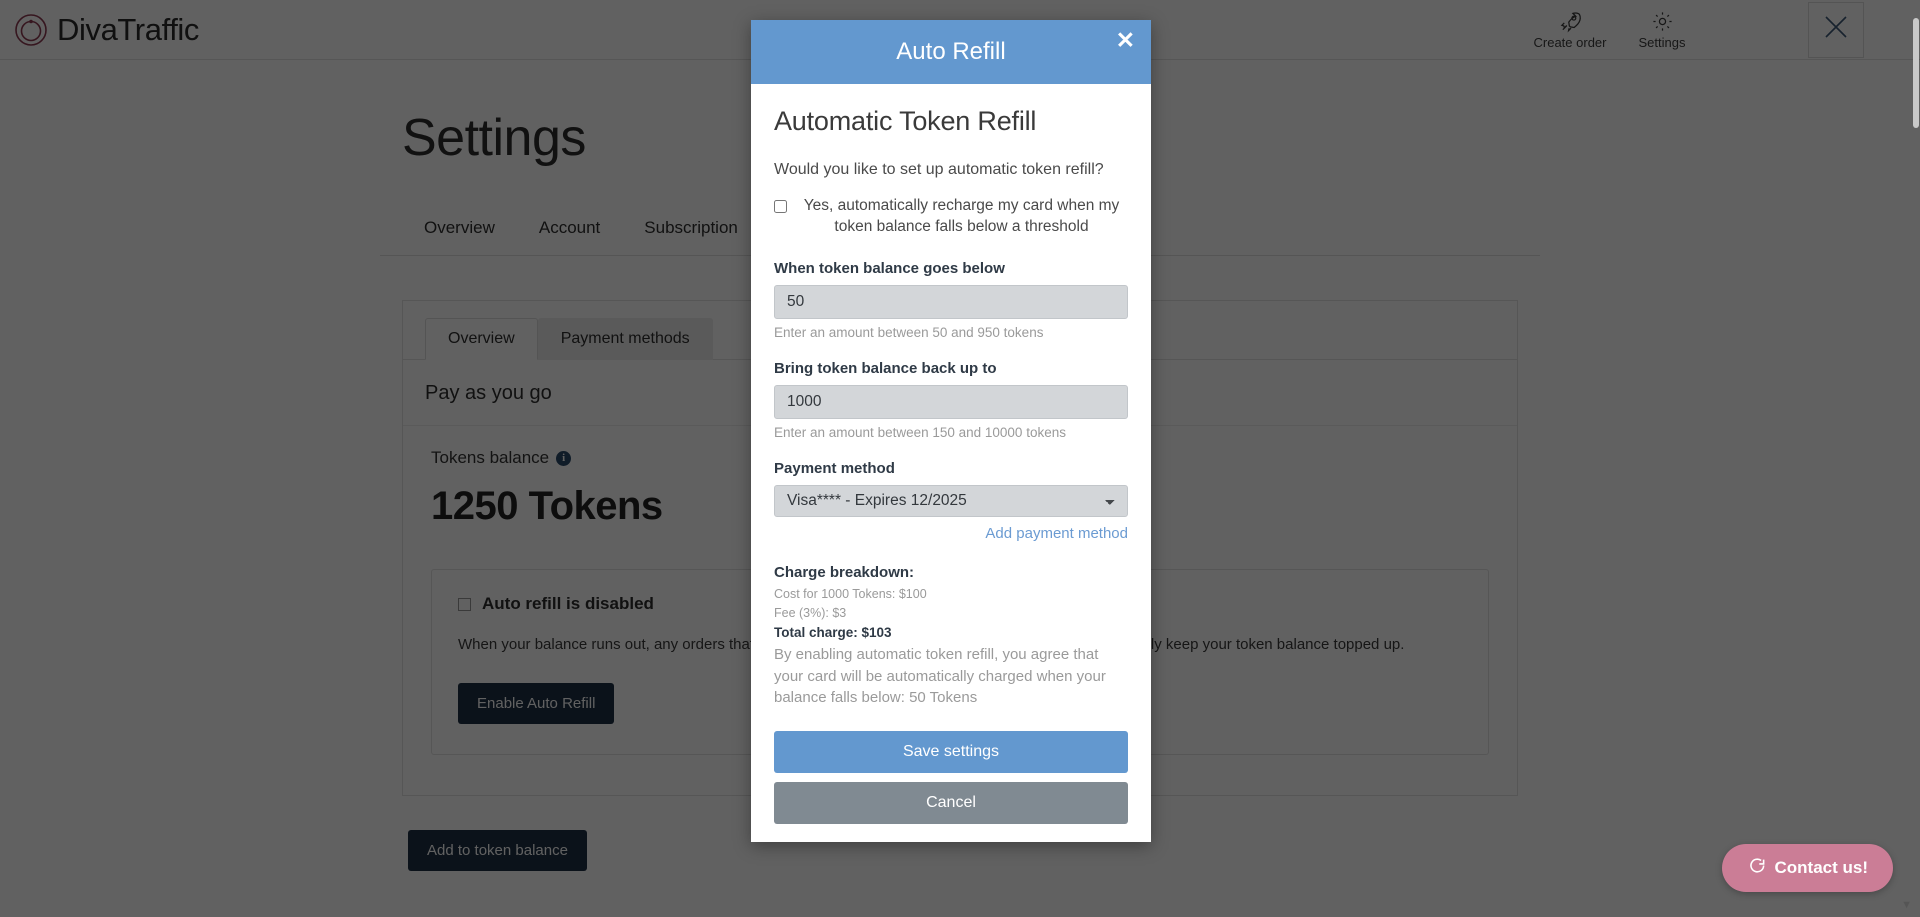  I want to click on scrollbar-thumb, so click(1916, 73).